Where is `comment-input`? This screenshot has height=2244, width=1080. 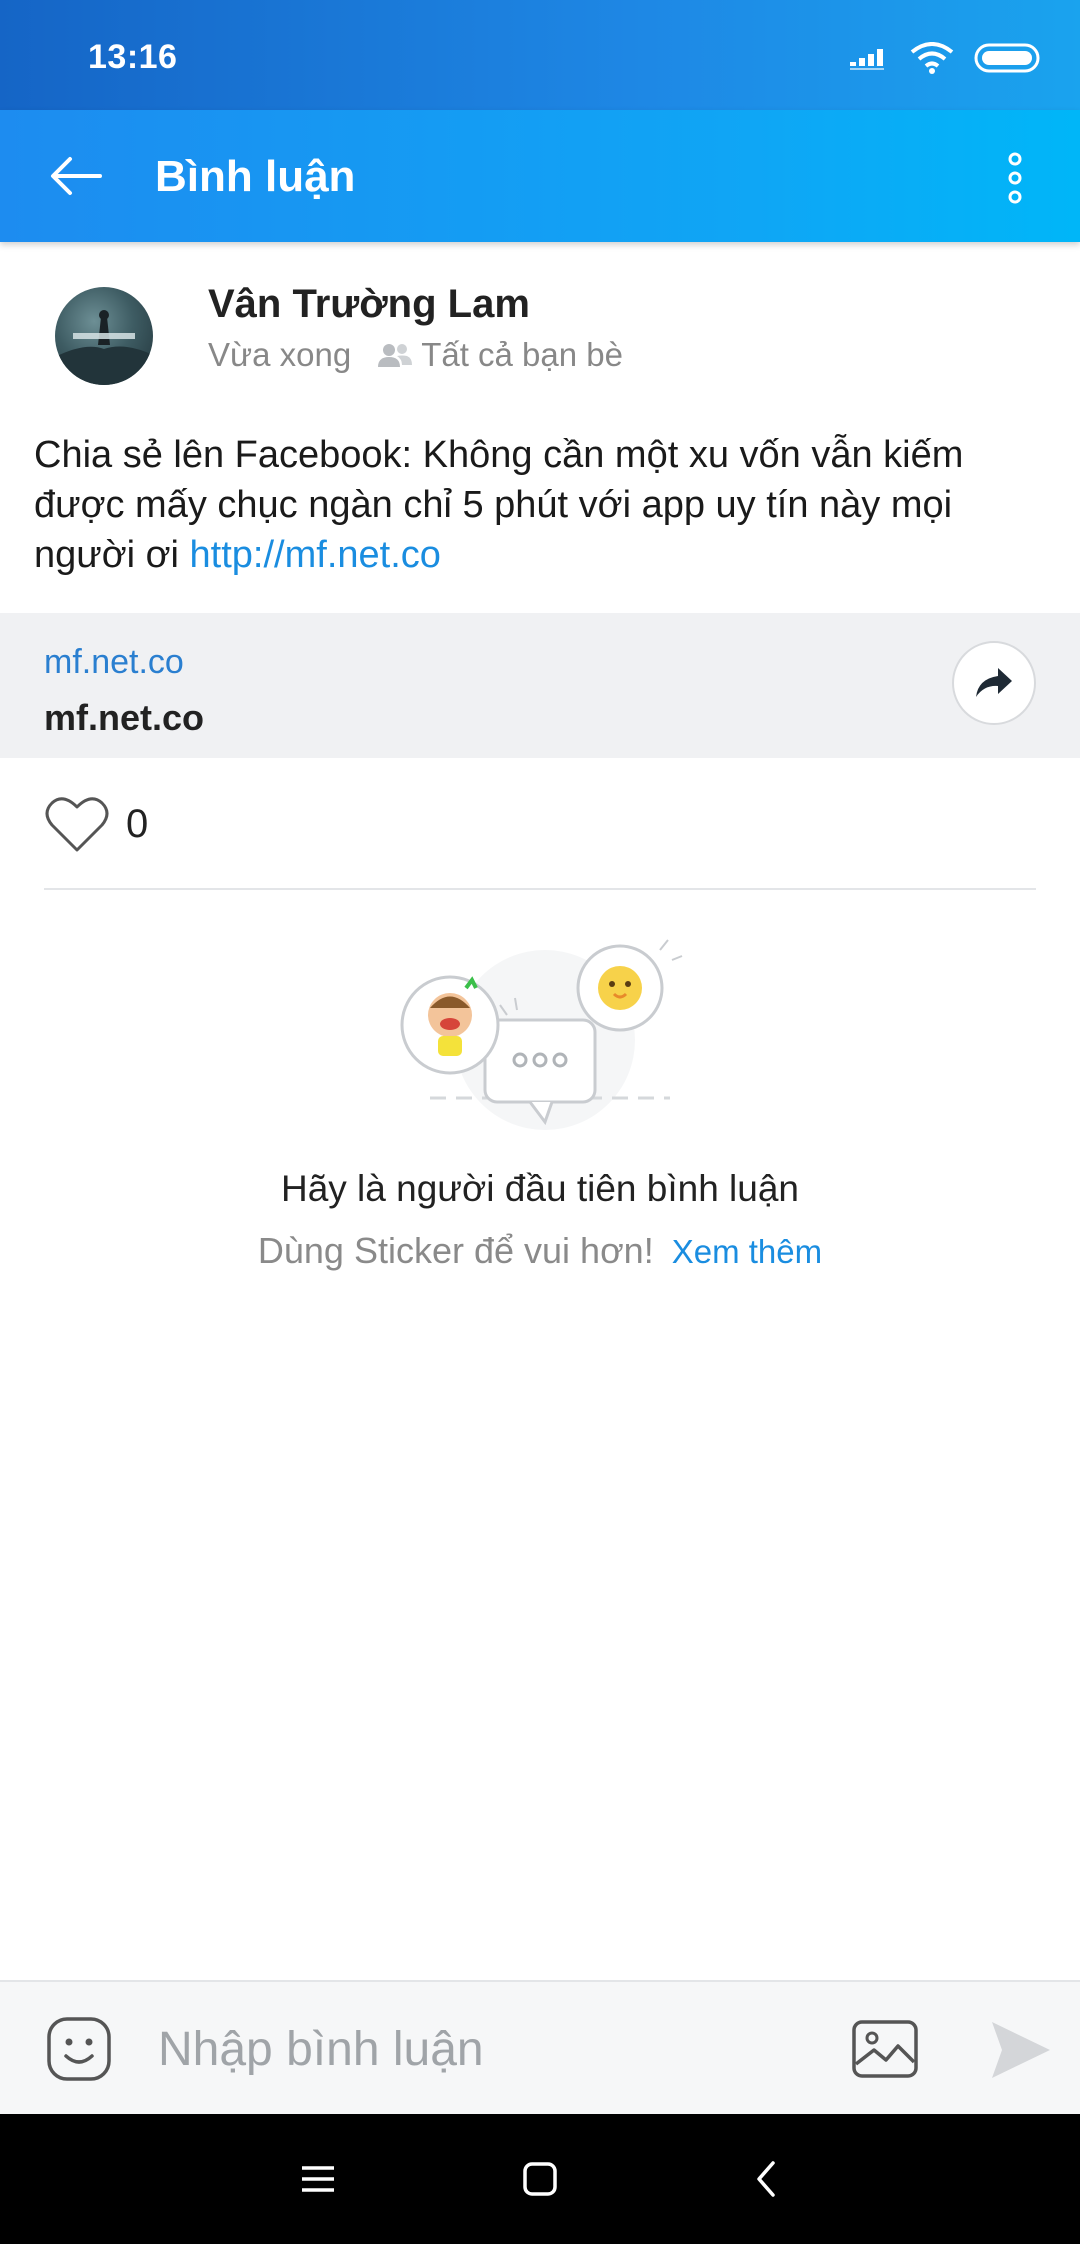
comment-input is located at coordinates (478, 2049).